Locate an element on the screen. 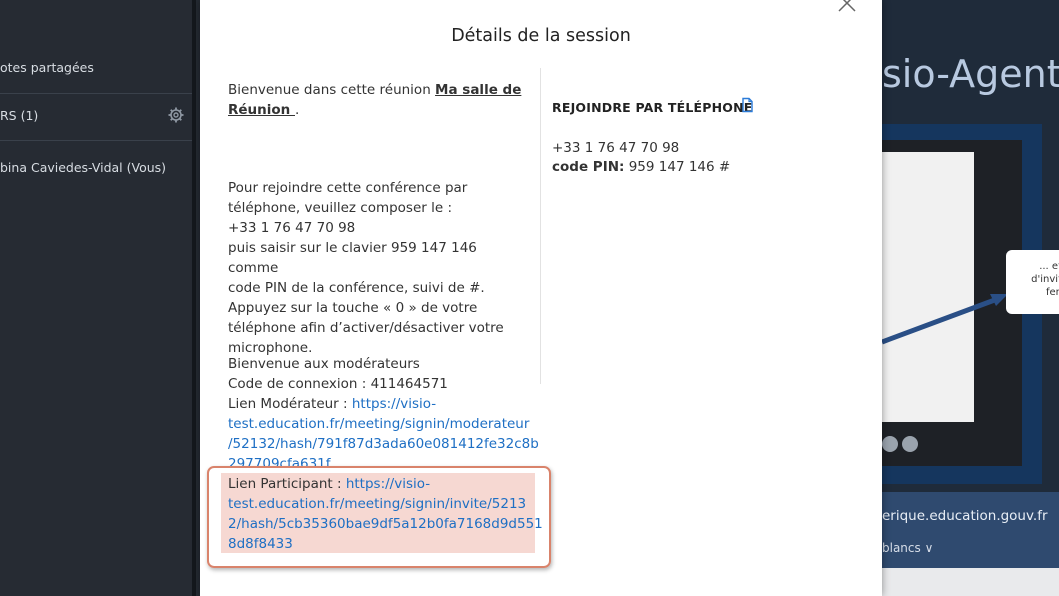 This screenshot has width=1059, height=596. users-header: RS (1) is located at coordinates (19, 115).